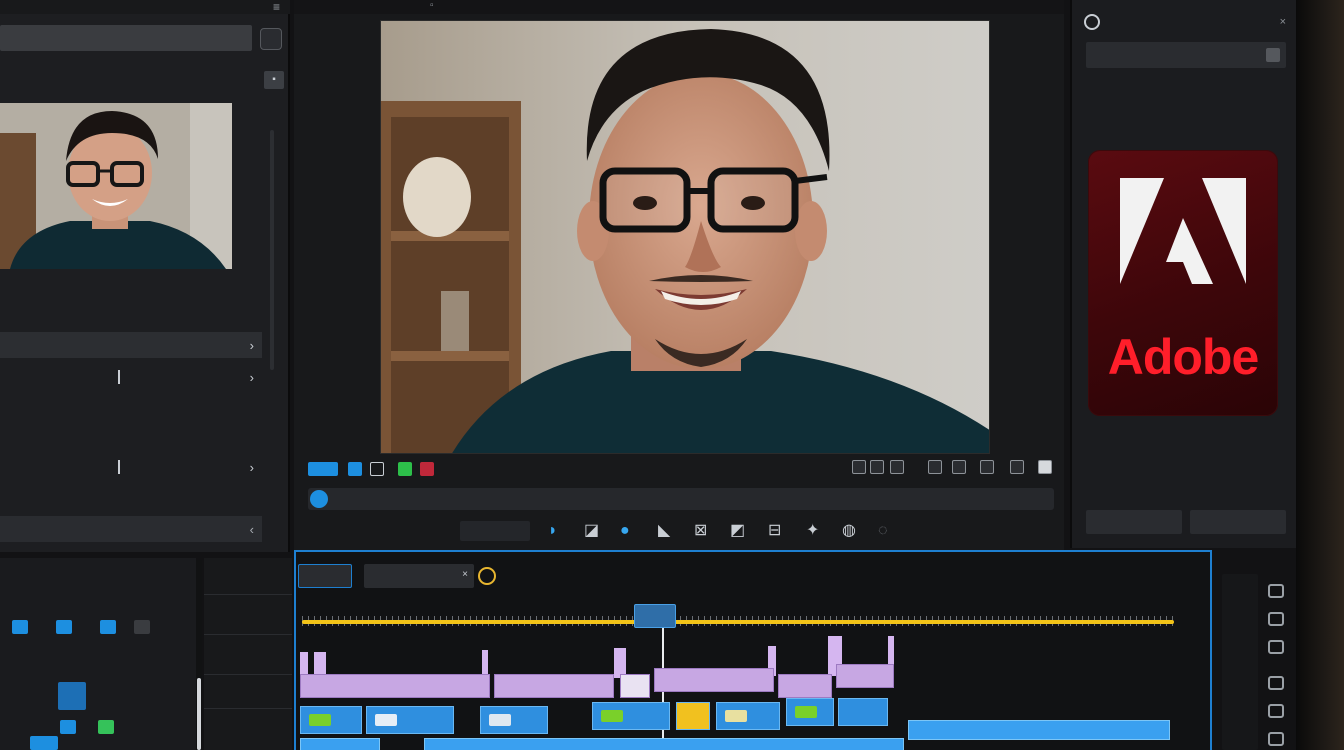 The height and width of the screenshot is (750, 1344). What do you see at coordinates (131, 529) in the screenshot?
I see `panel-footer: ‹` at bounding box center [131, 529].